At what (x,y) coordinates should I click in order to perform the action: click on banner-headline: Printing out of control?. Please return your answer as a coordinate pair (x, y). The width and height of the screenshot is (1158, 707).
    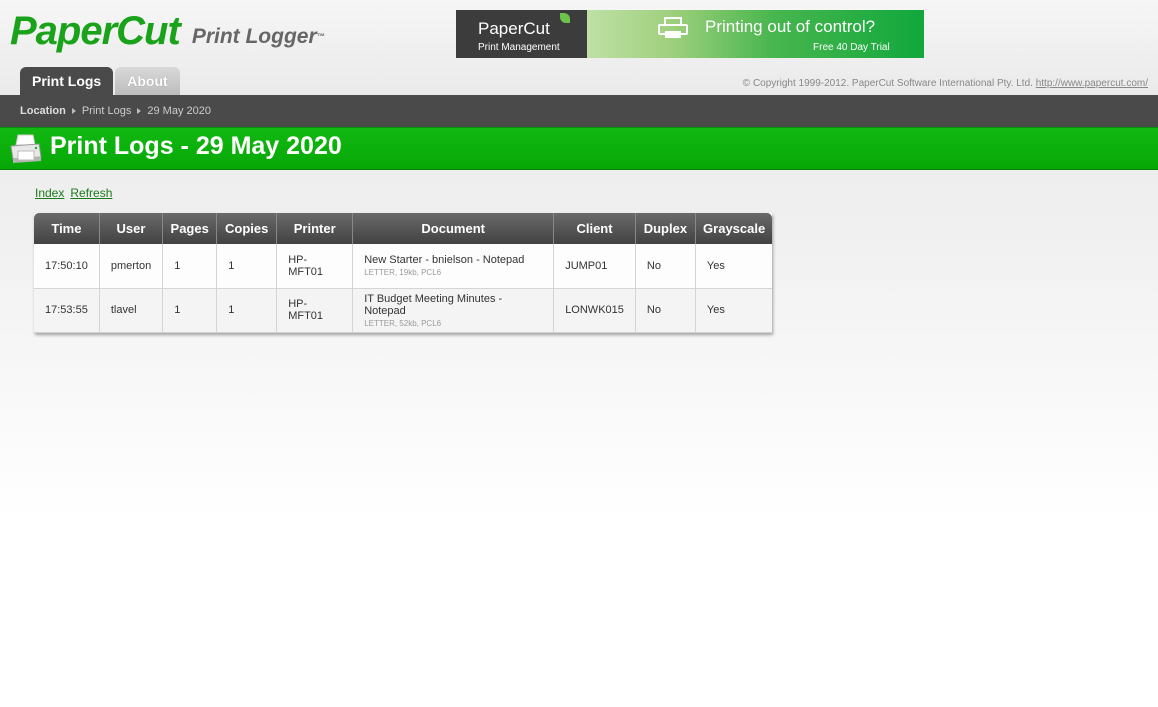
    Looking at the image, I should click on (790, 26).